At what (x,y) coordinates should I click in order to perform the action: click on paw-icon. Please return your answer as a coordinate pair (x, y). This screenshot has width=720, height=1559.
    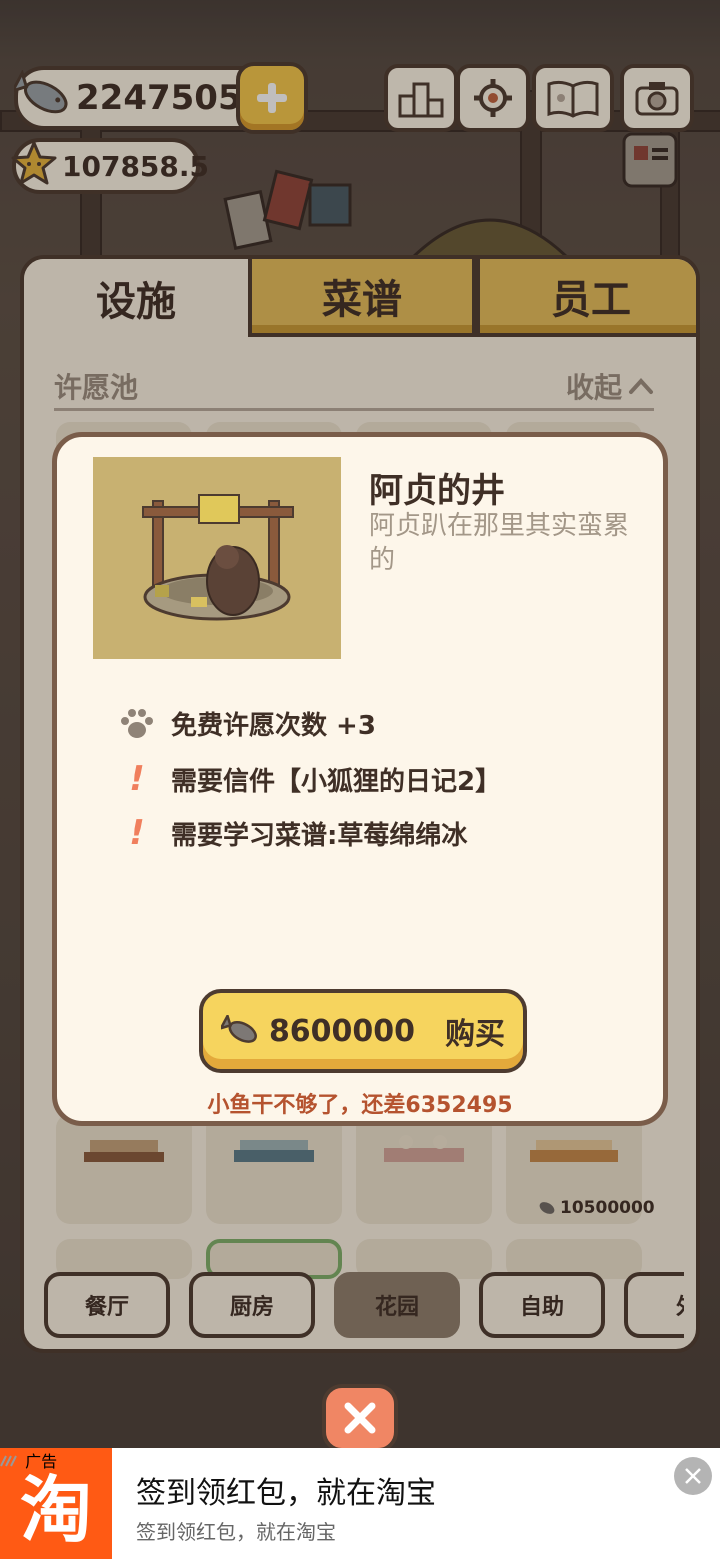
    Looking at the image, I should click on (137, 723).